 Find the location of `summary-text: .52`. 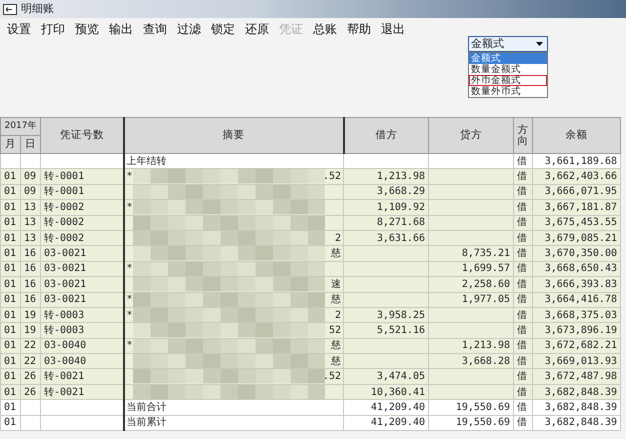

summary-text: .52 is located at coordinates (331, 177).